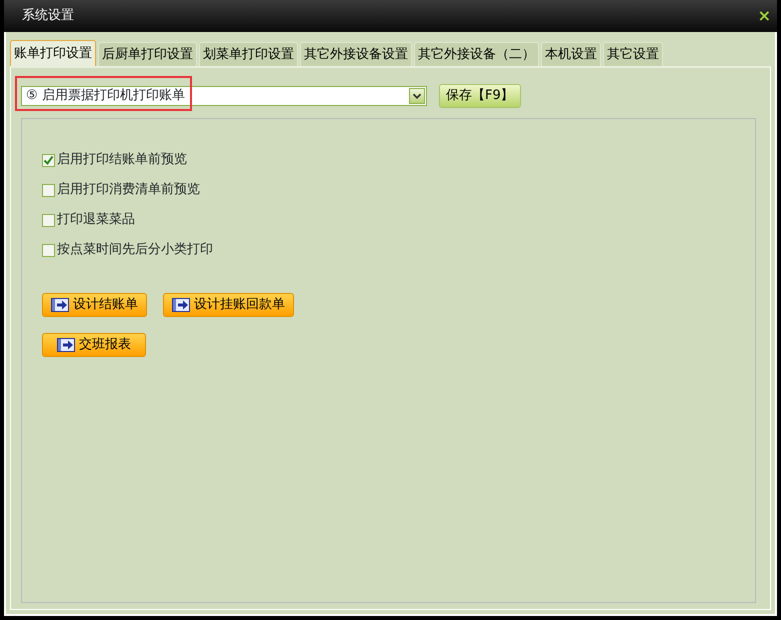 The width and height of the screenshot is (781, 620). Describe the element at coordinates (480, 96) in the screenshot. I see `save-button: 保存【F9】` at that location.